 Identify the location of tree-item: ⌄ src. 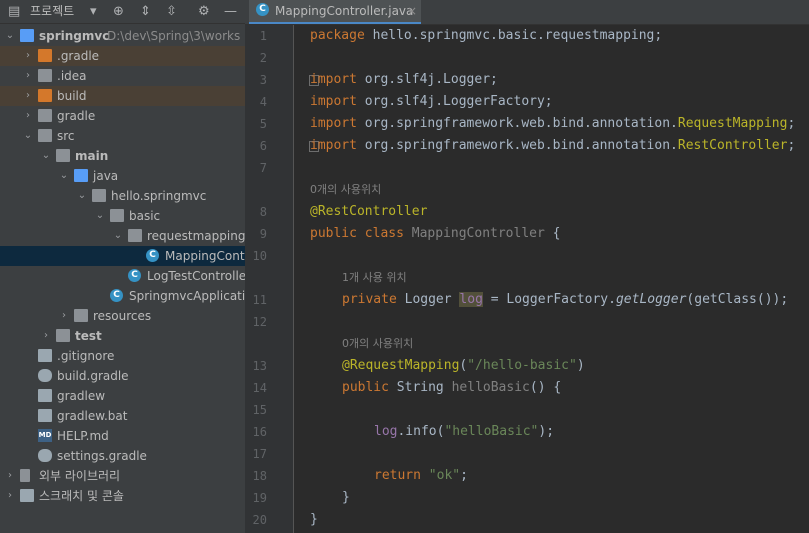
(122, 136).